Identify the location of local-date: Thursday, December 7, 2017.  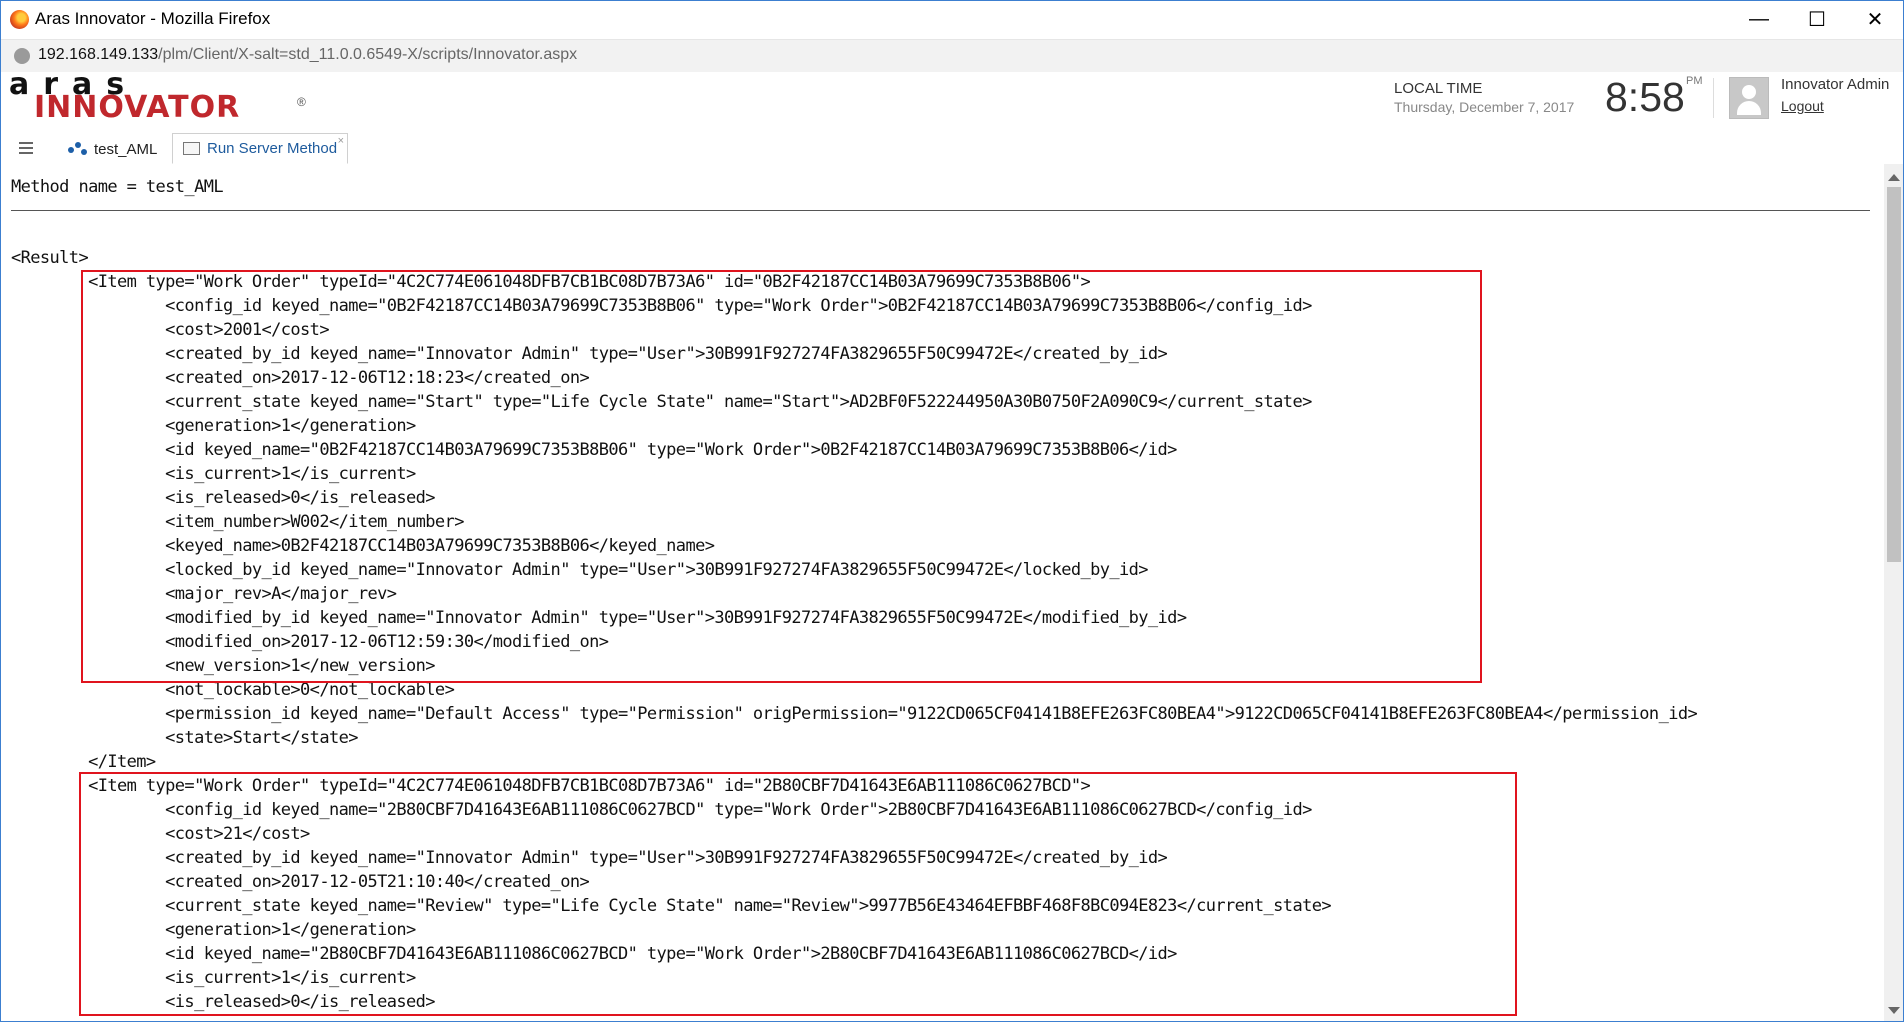
(1484, 107).